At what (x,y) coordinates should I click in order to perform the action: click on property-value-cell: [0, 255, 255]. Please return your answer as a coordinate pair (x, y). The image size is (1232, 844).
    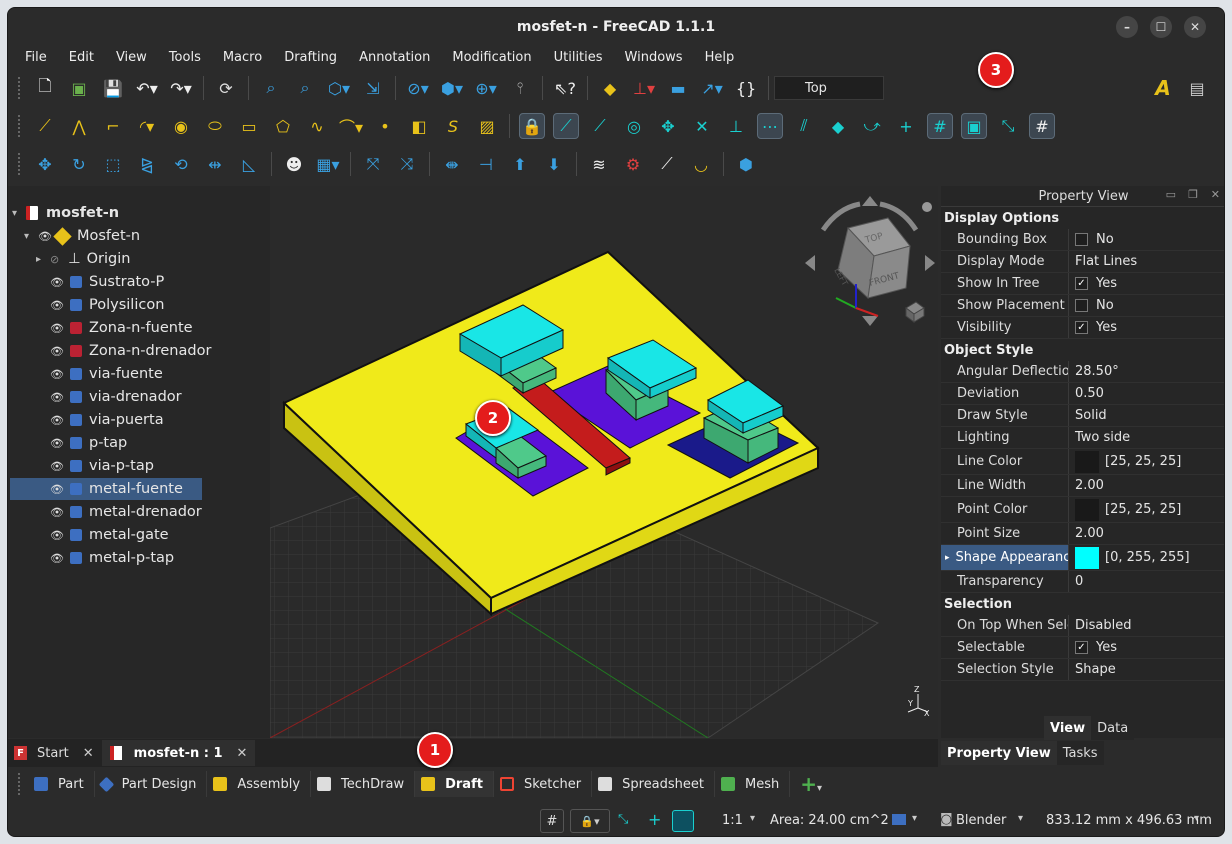
    Looking at the image, I should click on (1146, 557).